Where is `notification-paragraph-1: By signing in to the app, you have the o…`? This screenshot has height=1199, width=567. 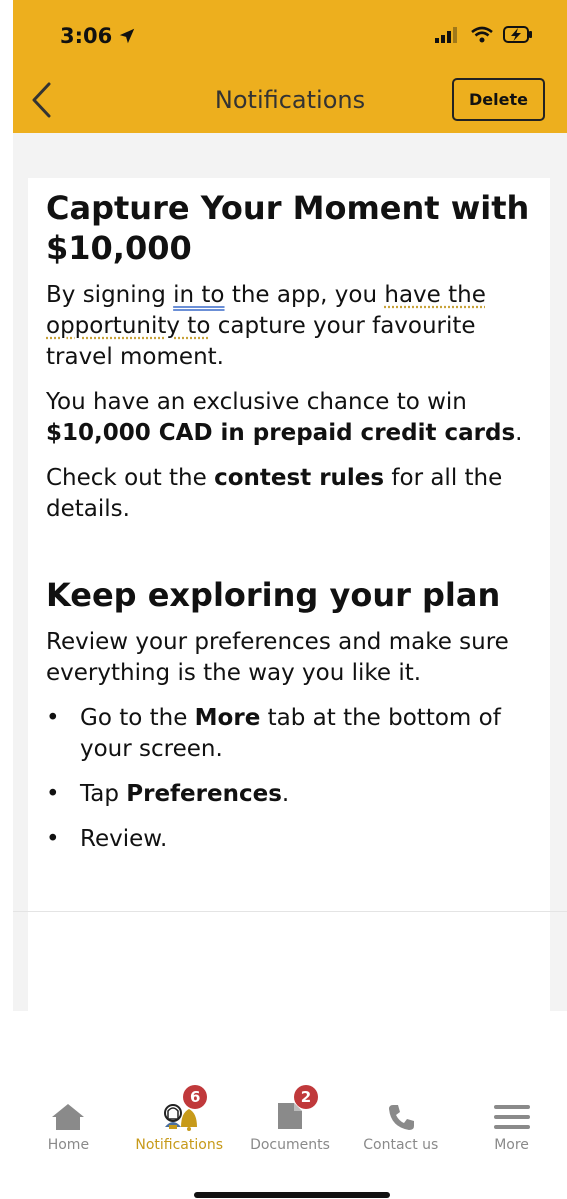 notification-paragraph-1: By signing in to the app, you have the o… is located at coordinates (289, 326).